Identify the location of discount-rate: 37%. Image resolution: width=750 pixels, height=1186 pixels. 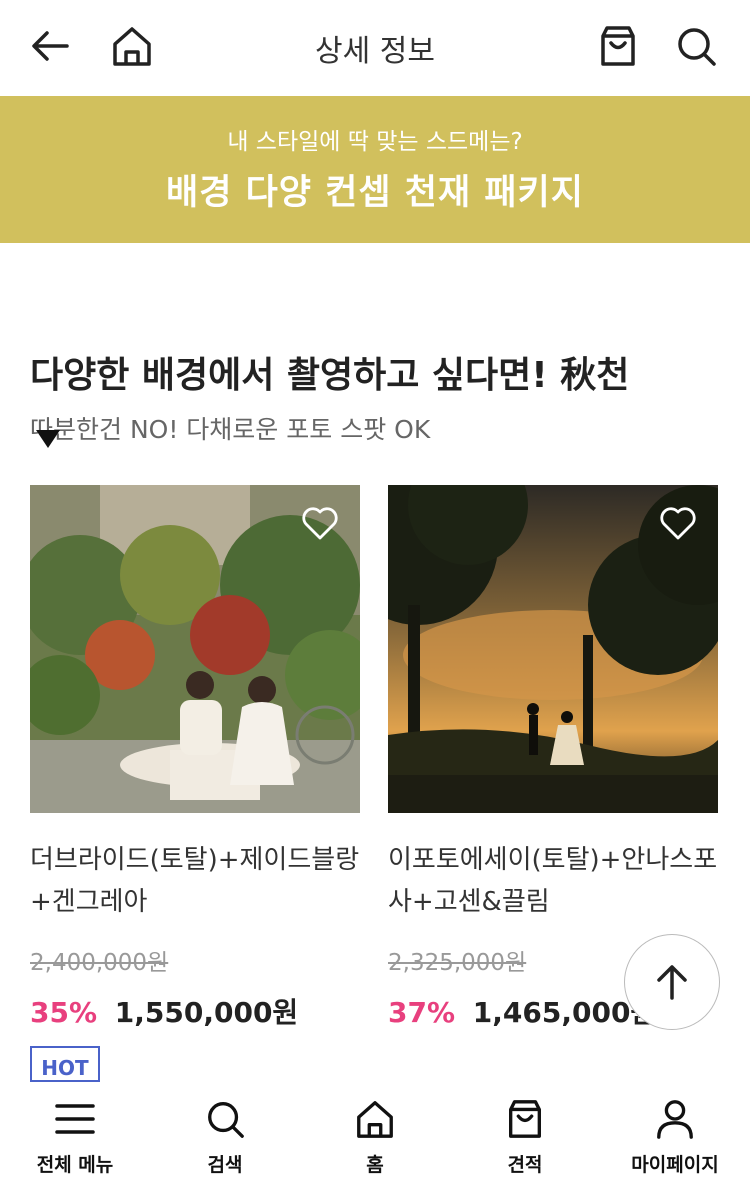
(422, 1012).